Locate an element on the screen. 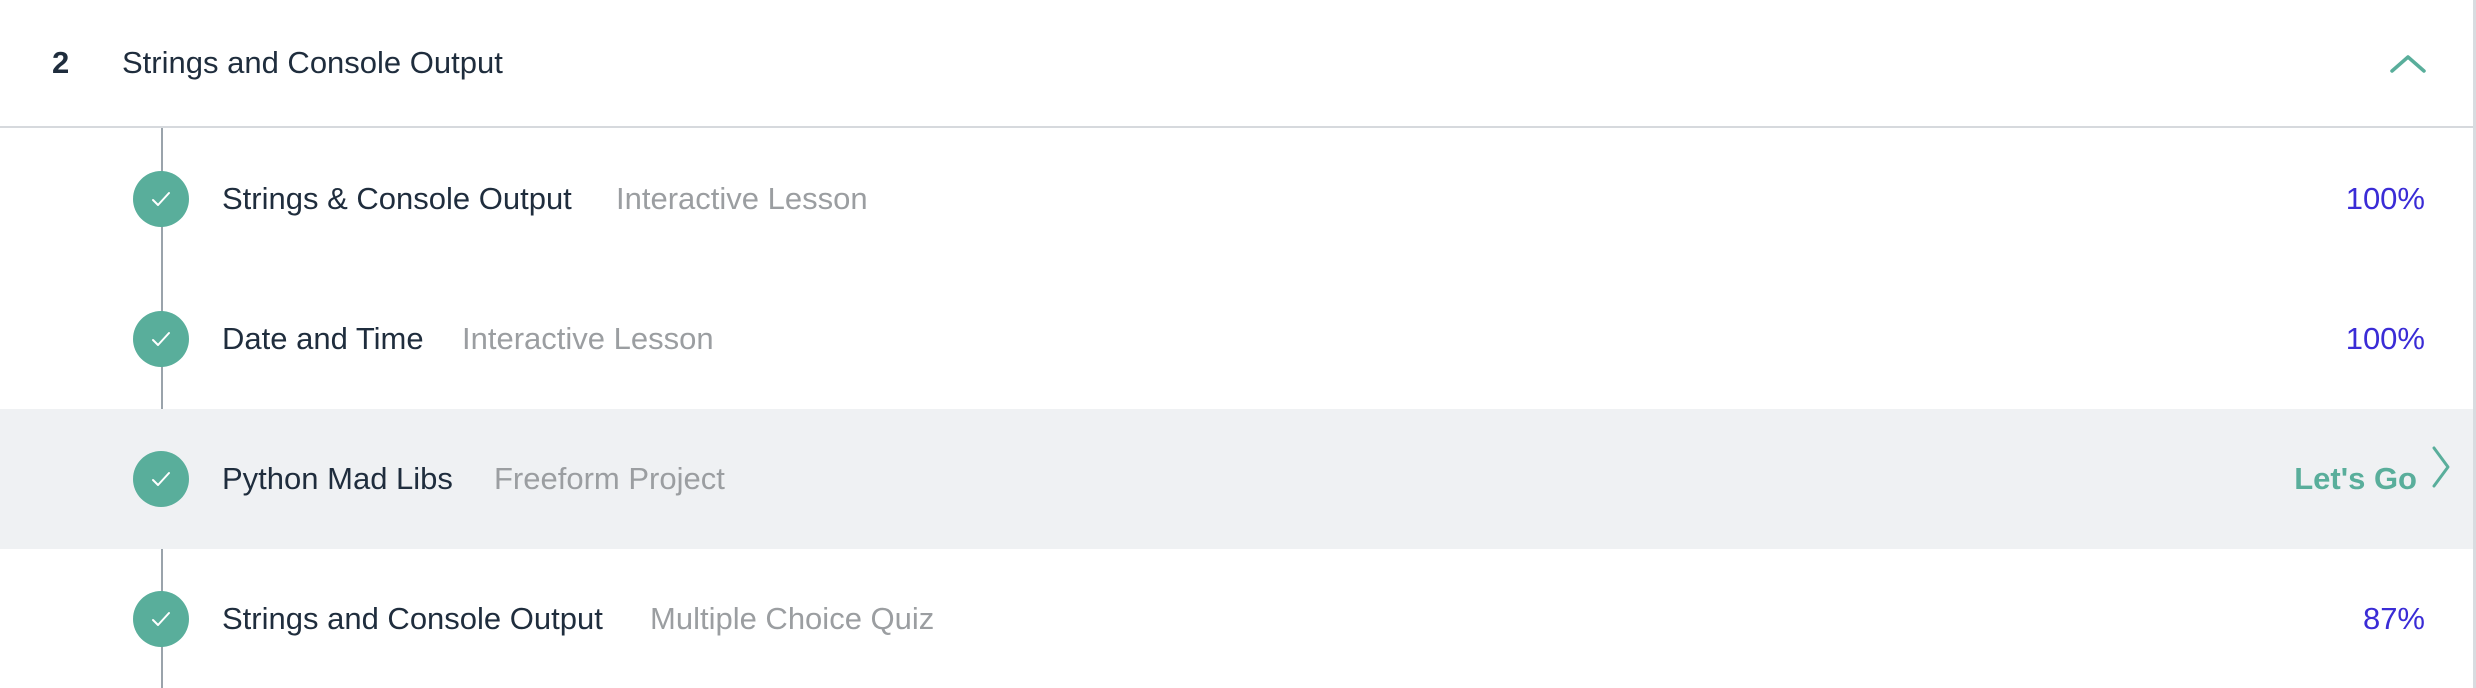 The image size is (2476, 688). lets-go-button: Let's Go is located at coordinates (2372, 479).